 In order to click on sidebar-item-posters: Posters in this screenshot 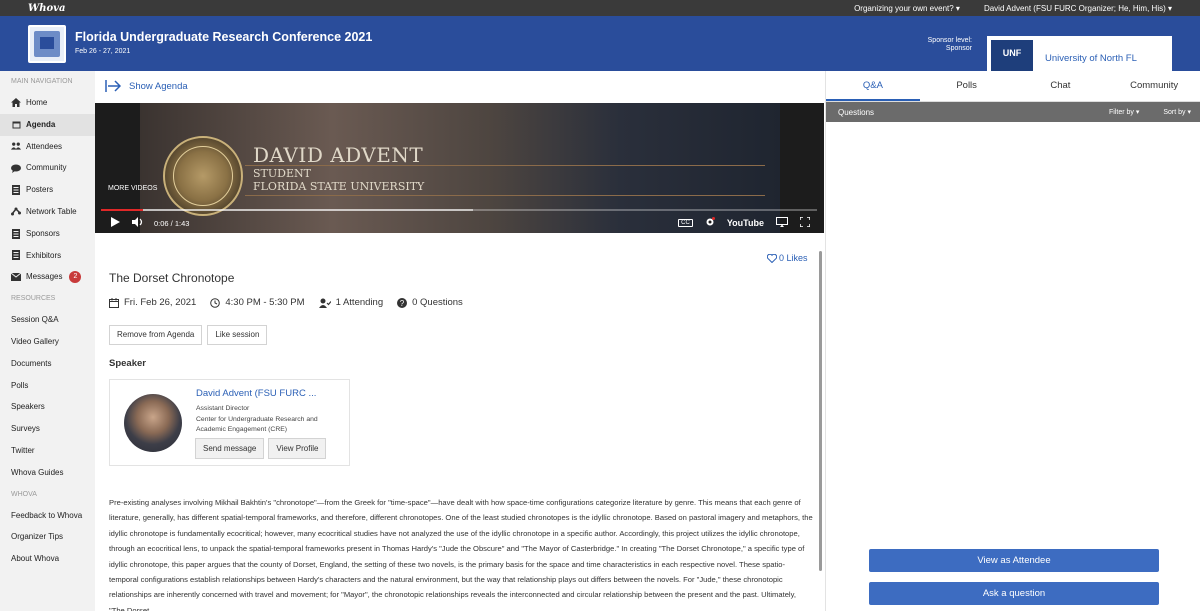, I will do `click(47, 190)`.